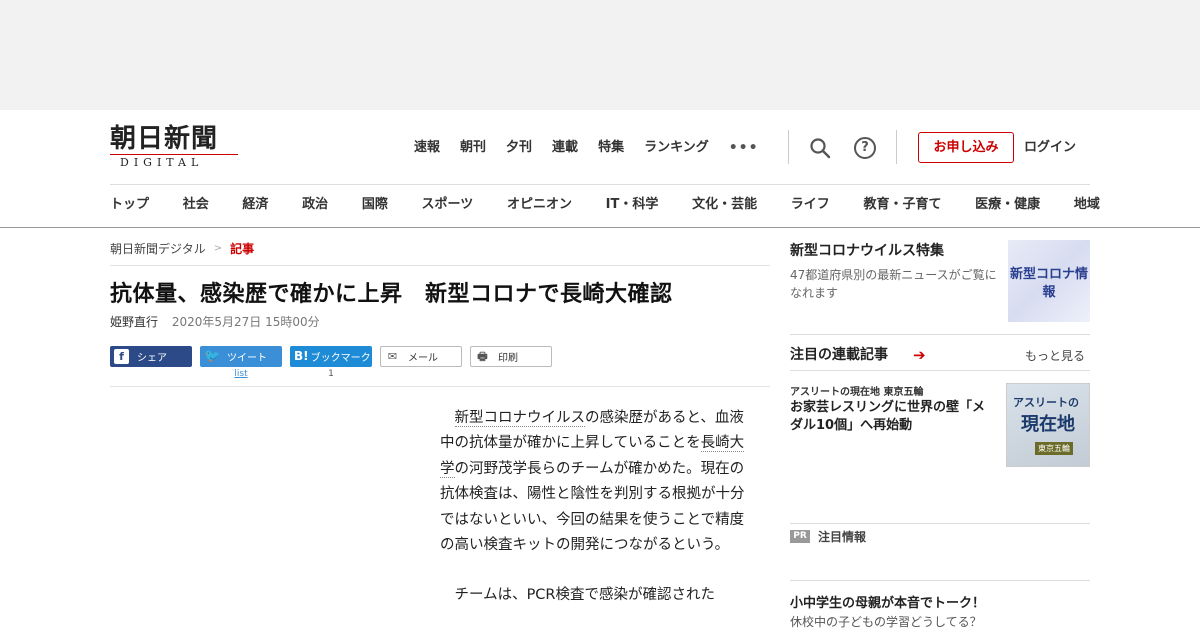 This screenshot has width=1200, height=630. Describe the element at coordinates (810, 205) in the screenshot. I see `category-life: ライフ` at that location.